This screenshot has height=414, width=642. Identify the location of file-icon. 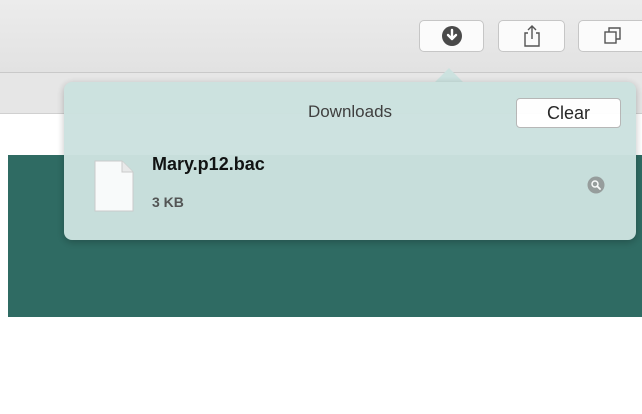
(114, 186).